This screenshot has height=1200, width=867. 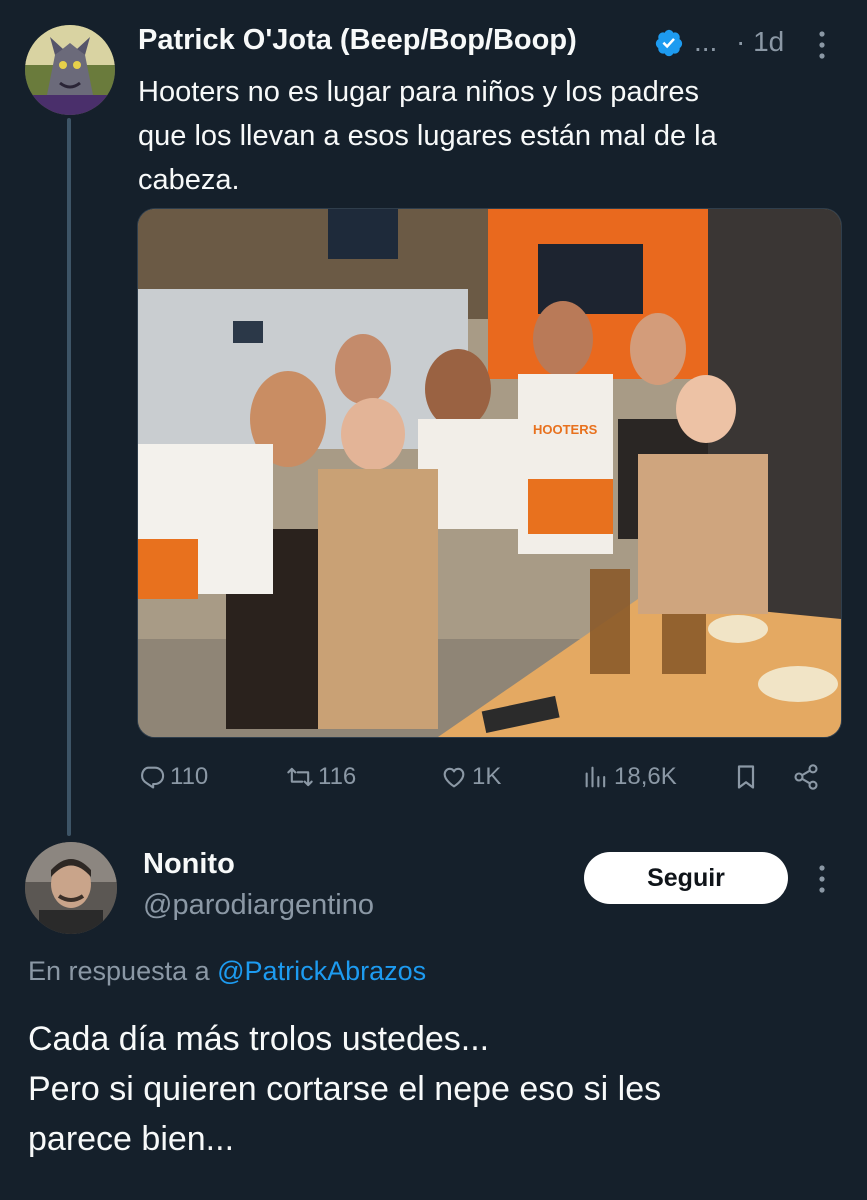 I want to click on tweet-timestamp: · 1d, so click(x=760, y=42).